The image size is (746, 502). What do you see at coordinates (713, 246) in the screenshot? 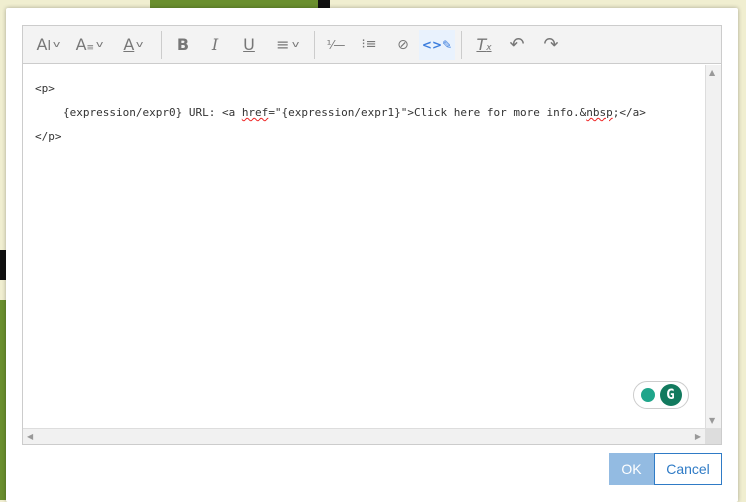
I see `vertical-scrollbar: ▲ ▼` at bounding box center [713, 246].